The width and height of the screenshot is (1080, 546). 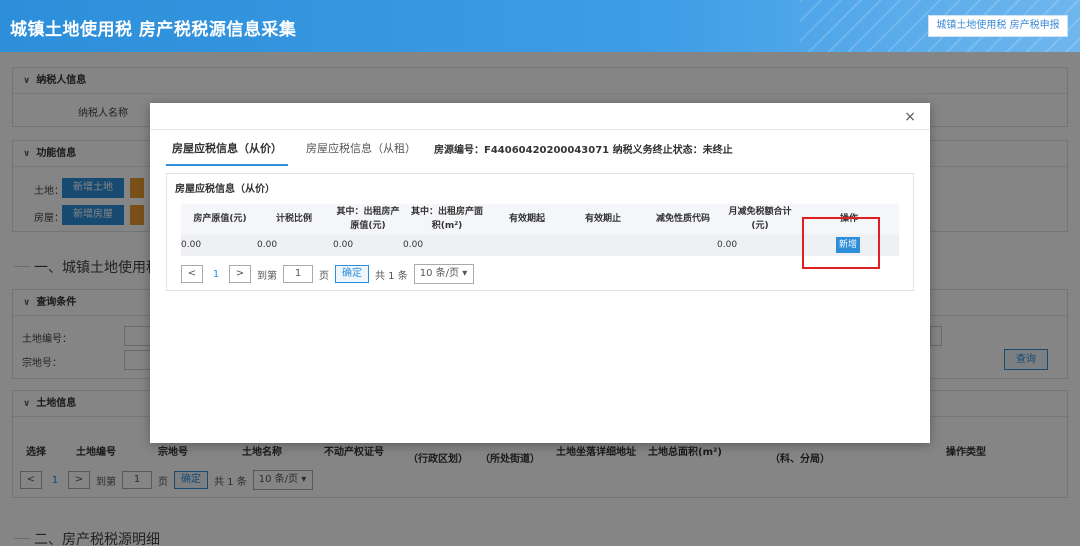 I want to click on house-info-text: 房源编号：F44060420200043071 纳税义务终止状态：未终止, so click(x=583, y=150).